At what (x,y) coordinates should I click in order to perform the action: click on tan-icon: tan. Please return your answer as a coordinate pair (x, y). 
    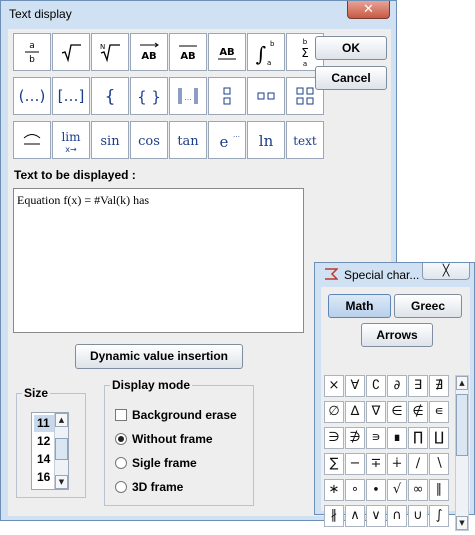
    Looking at the image, I should click on (188, 140).